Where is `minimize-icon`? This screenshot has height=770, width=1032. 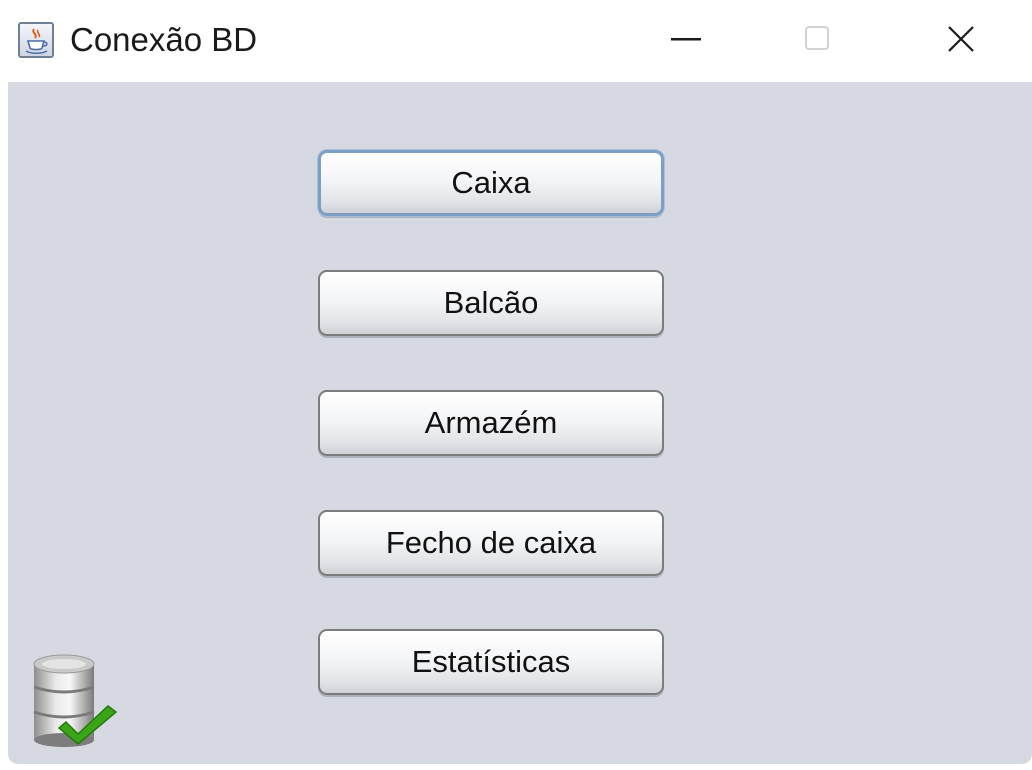
minimize-icon is located at coordinates (686, 39).